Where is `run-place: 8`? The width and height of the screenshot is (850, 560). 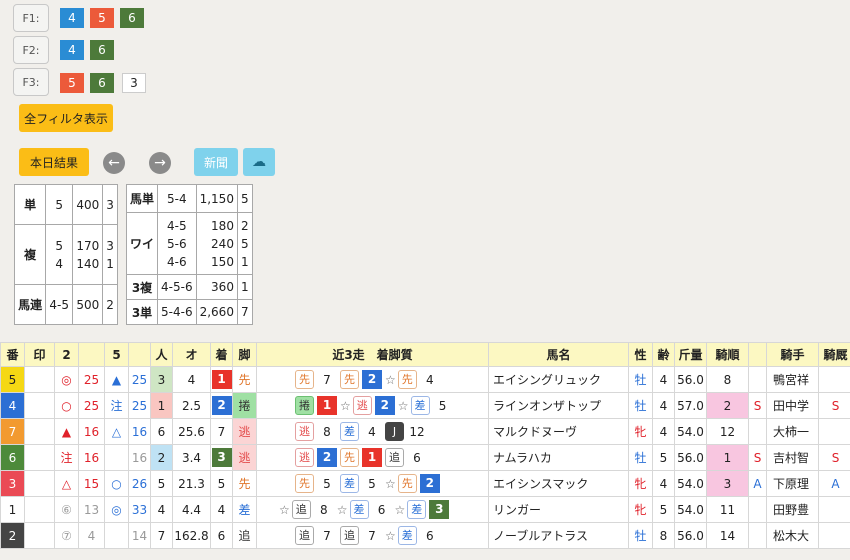
run-place: 8 is located at coordinates (323, 509).